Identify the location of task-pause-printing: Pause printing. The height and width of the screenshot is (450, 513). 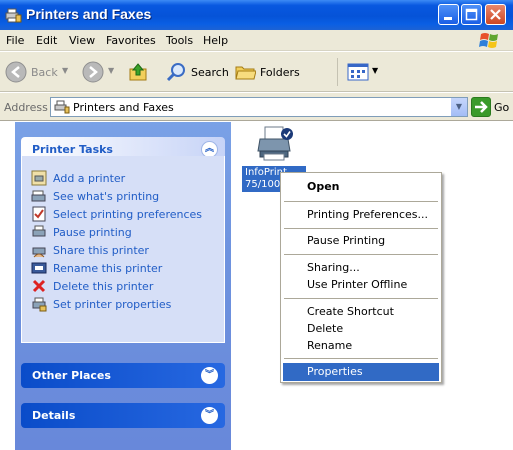
(126, 232).